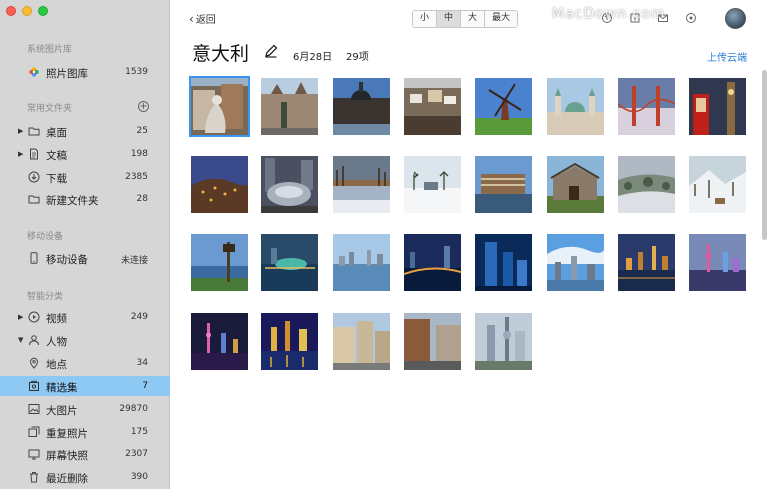 This screenshot has width=771, height=489. Describe the element at coordinates (221, 54) in the screenshot. I see `album-title: 意大利` at that location.